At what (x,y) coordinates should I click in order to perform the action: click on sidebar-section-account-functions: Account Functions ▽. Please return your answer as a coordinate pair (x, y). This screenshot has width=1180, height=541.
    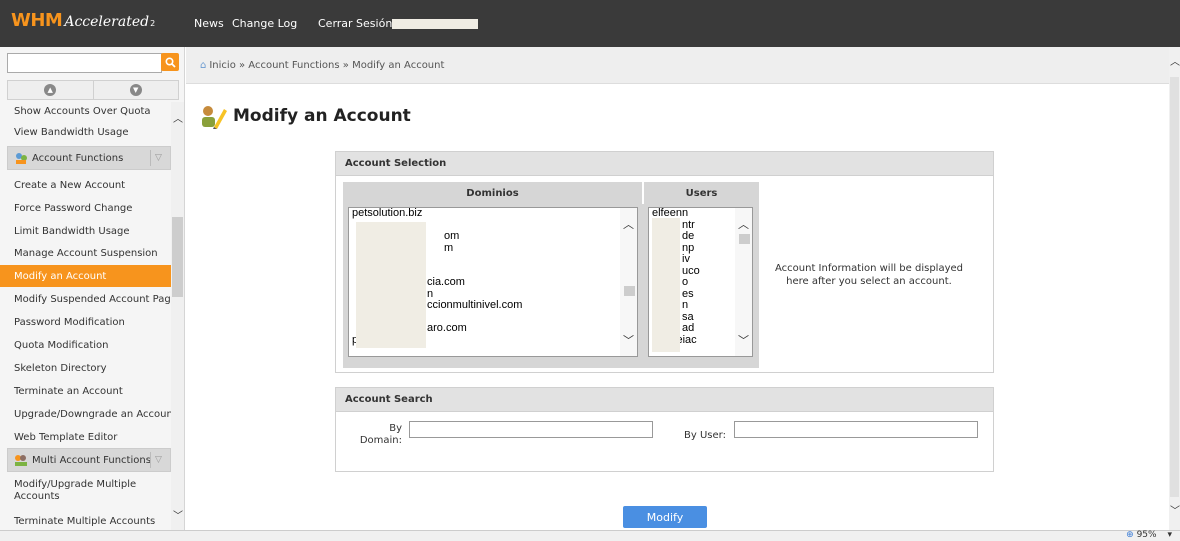
    Looking at the image, I should click on (89, 158).